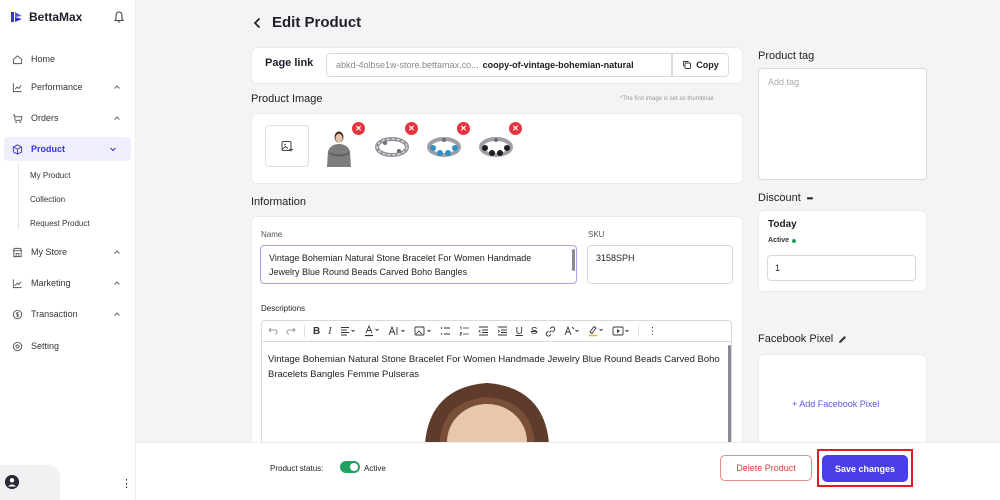  I want to click on chart-icon, so click(17, 87).